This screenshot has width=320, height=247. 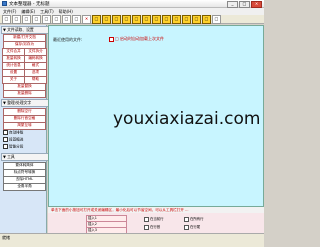 What do you see at coordinates (25, 103) in the screenshot?
I see `panel-process-header: ▼ 整理/处理文字` at bounding box center [25, 103].